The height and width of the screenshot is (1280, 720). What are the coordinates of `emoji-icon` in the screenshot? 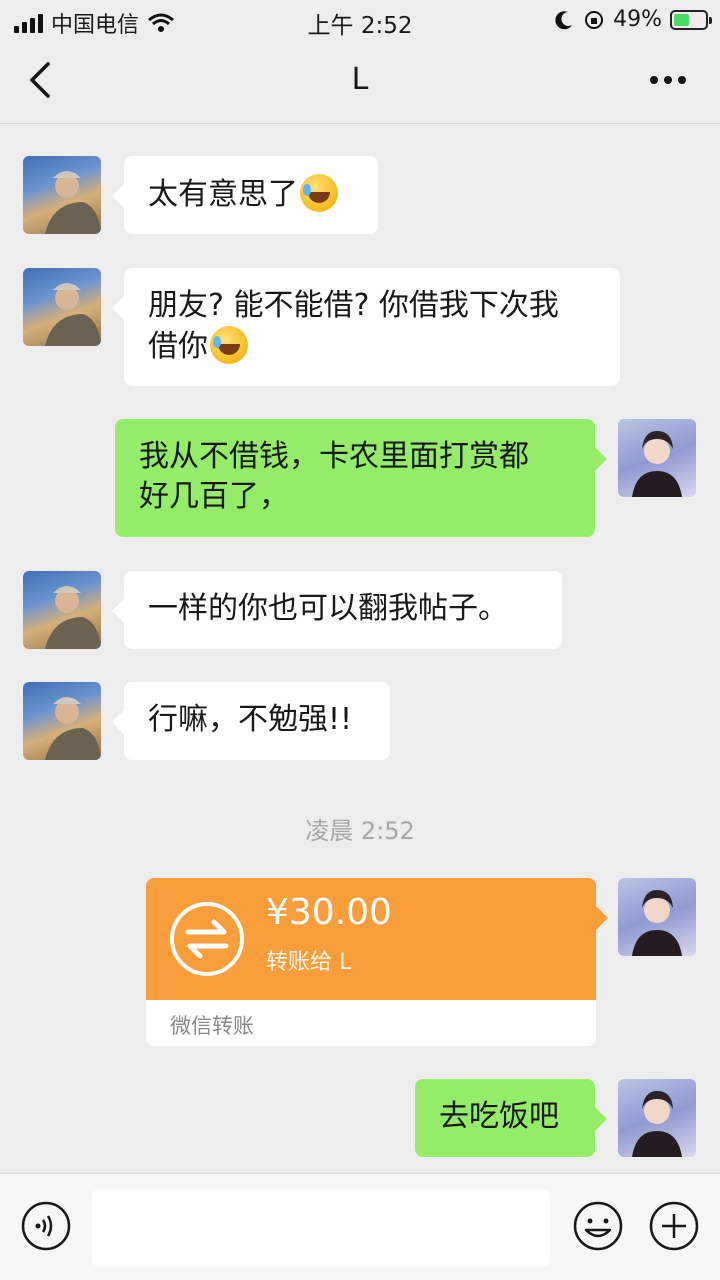 It's located at (598, 1226).